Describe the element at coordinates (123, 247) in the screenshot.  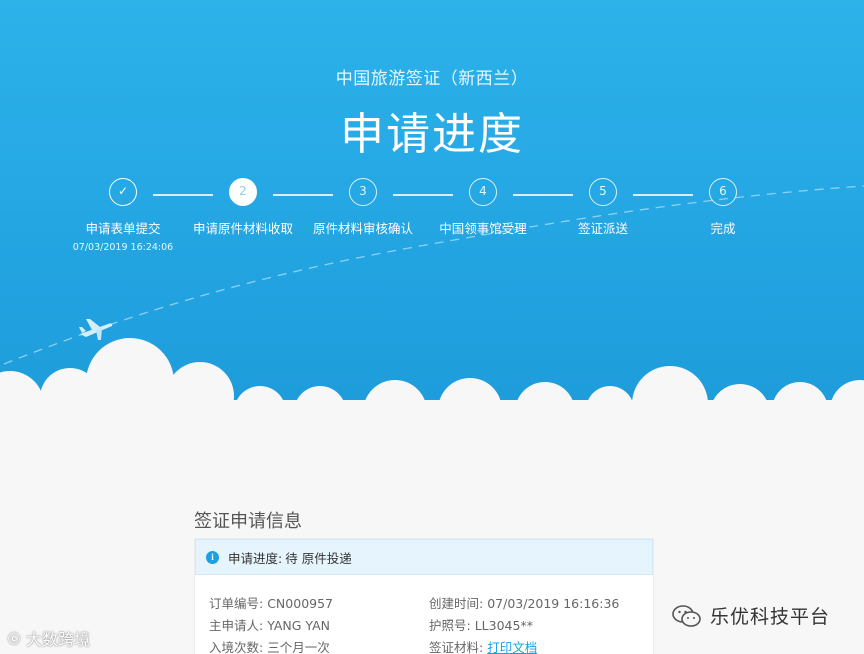
I see `step-date: 07/03/2019 16:24:06` at that location.